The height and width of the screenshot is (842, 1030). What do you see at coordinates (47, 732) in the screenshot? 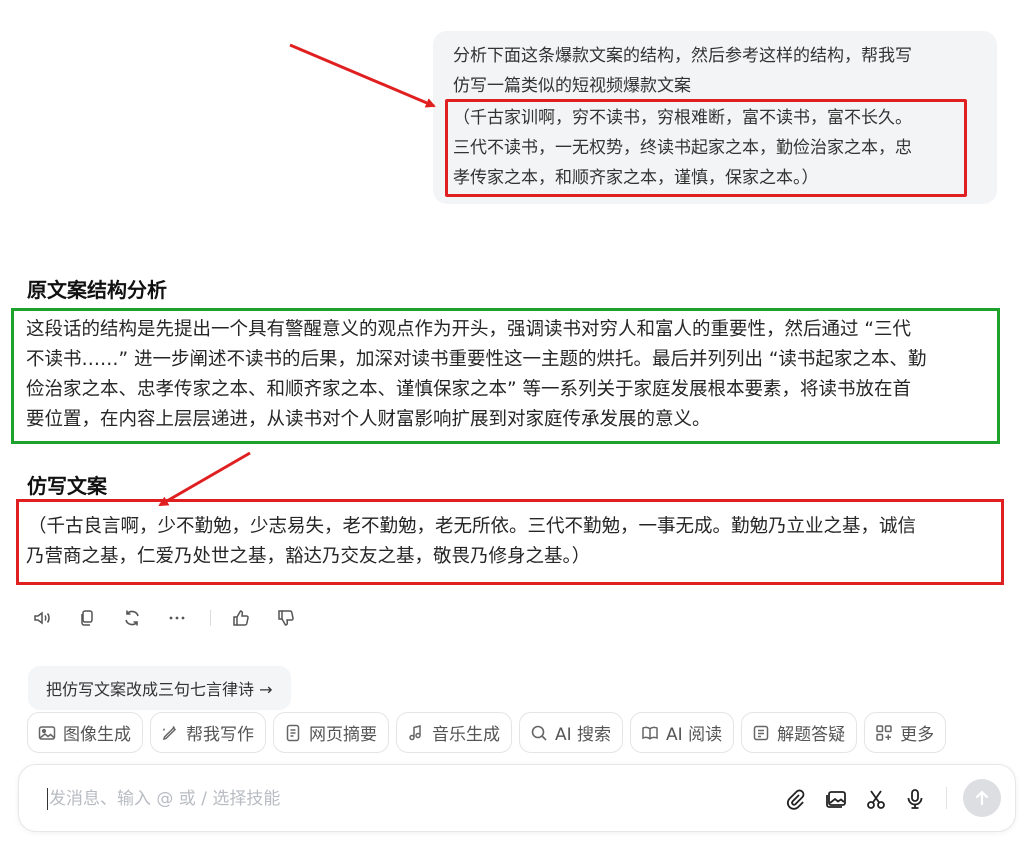
I see `image-icon` at bounding box center [47, 732].